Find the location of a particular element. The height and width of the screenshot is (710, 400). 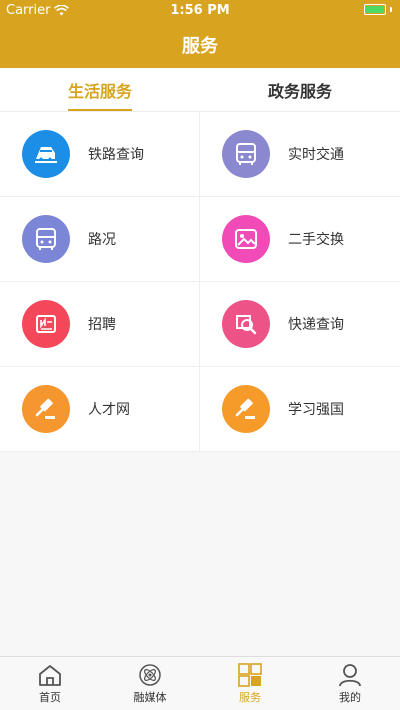

tab-home: 首页 is located at coordinates (50, 683).